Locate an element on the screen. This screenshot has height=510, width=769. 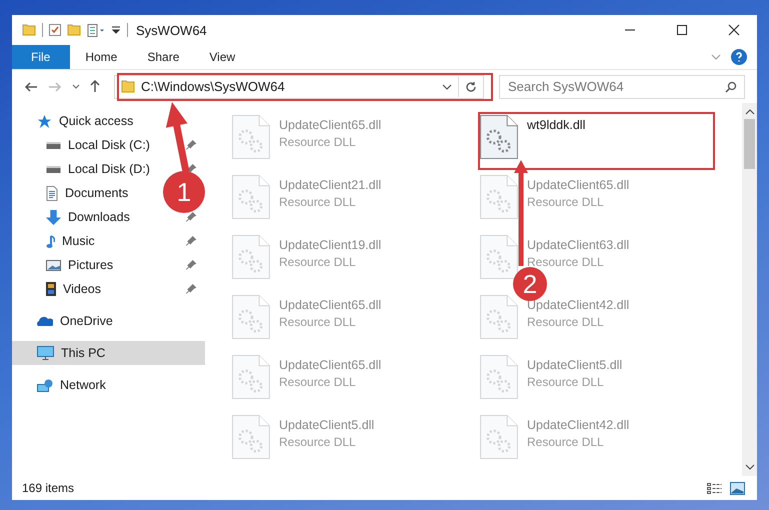
scroll-down-icon is located at coordinates (749, 467).